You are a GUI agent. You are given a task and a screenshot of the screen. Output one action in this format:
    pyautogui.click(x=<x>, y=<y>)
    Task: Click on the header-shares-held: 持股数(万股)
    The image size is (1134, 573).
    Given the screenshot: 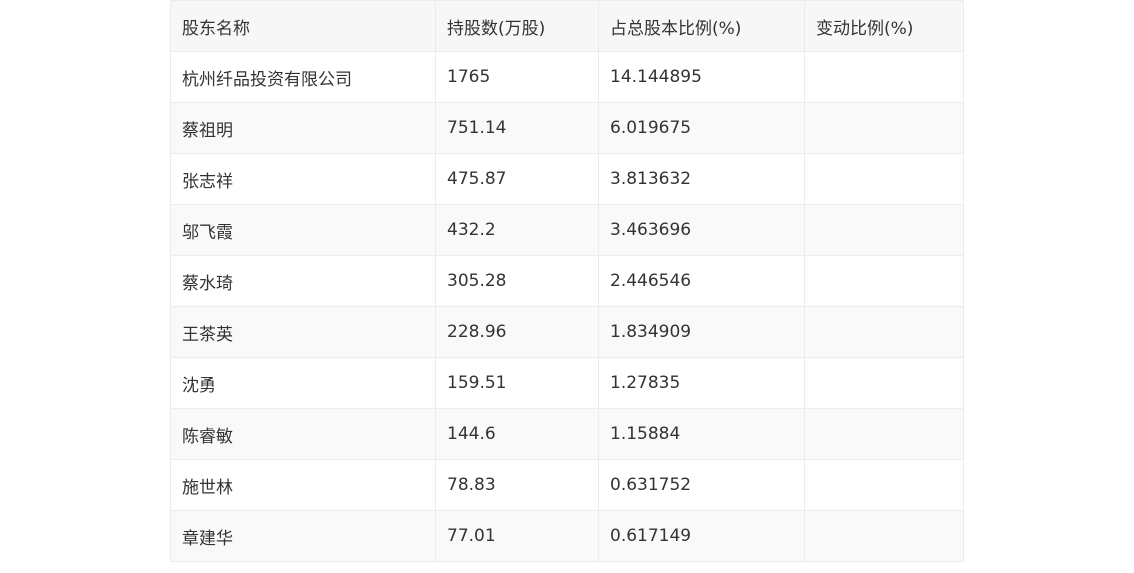 What is the action you would take?
    pyautogui.click(x=517, y=26)
    